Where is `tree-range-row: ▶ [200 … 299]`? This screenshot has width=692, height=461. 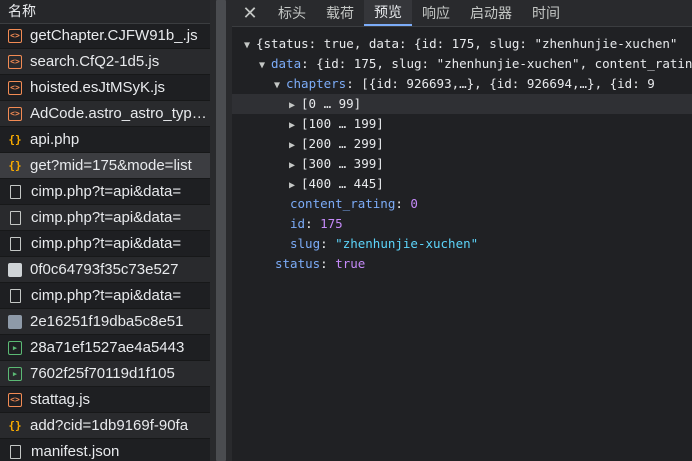
tree-range-row: ▶ [200 … 299] is located at coordinates (462, 144).